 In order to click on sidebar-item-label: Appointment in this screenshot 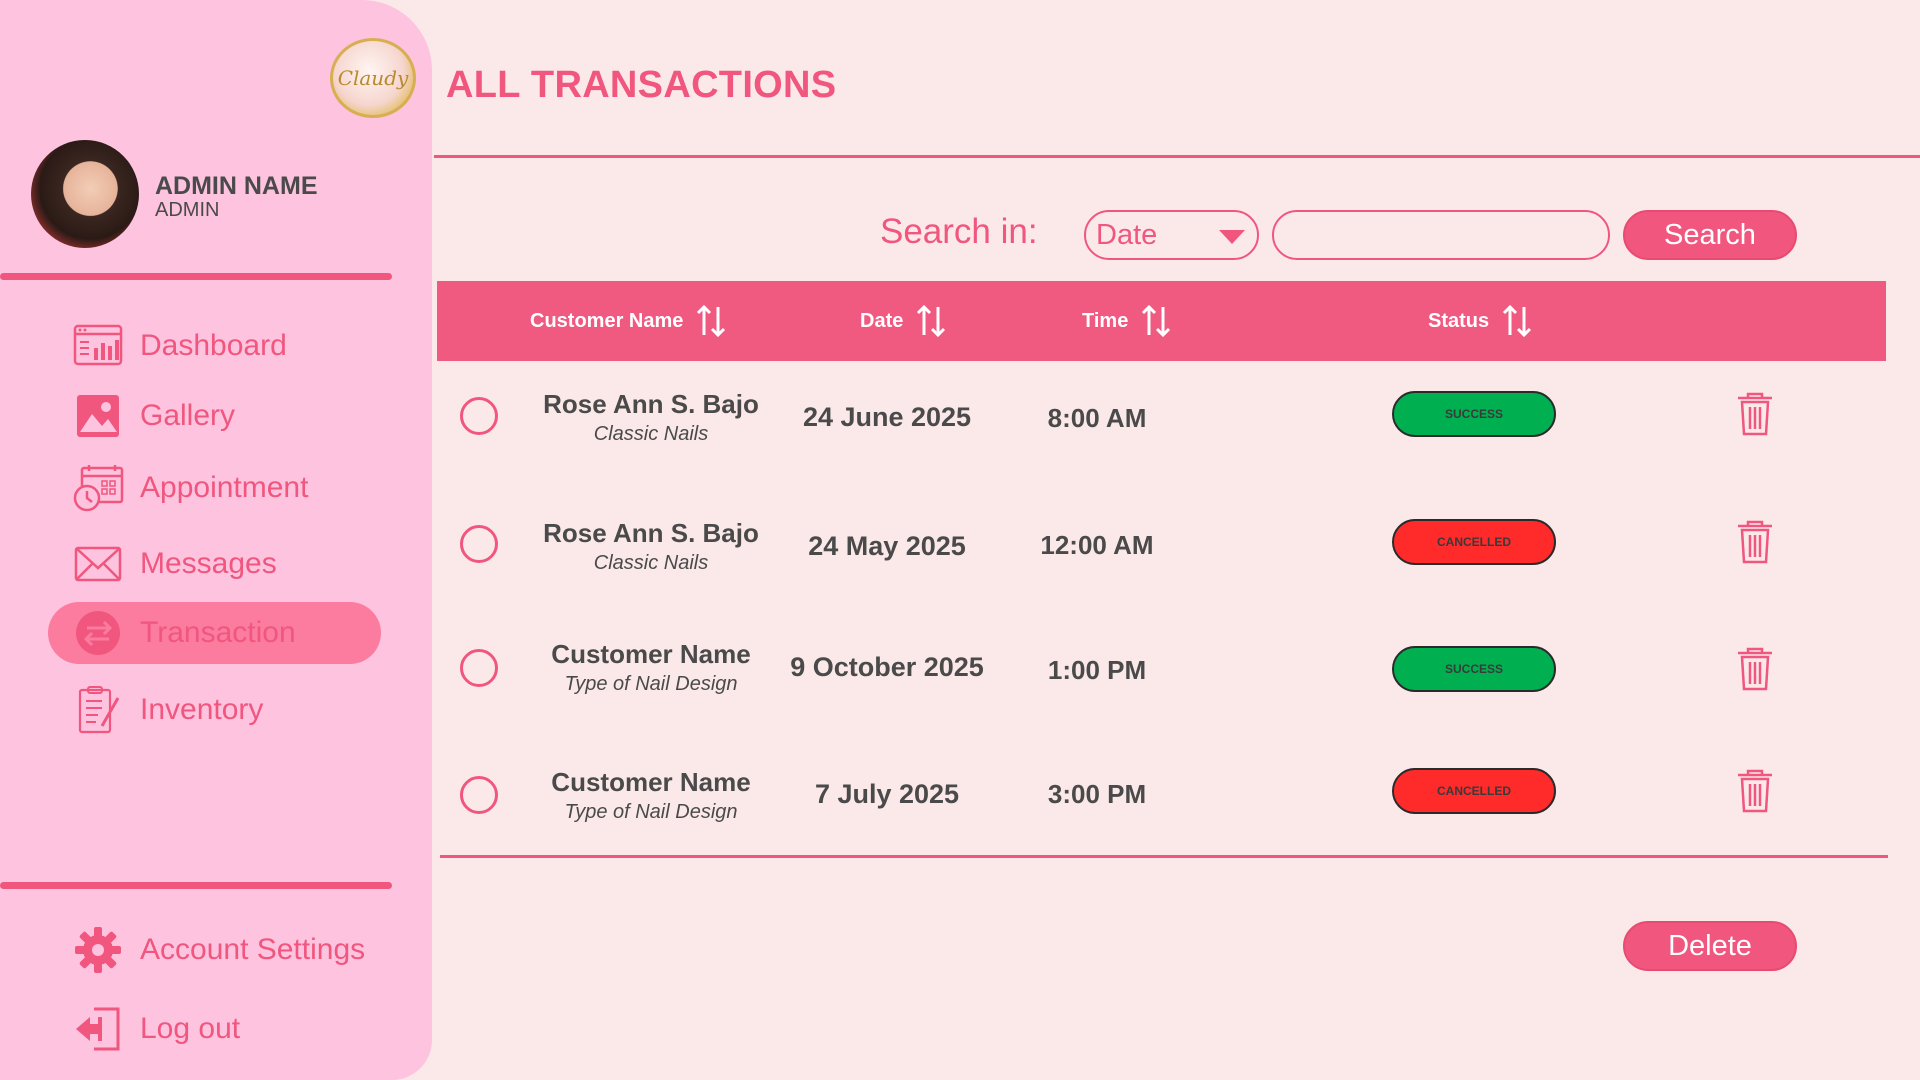, I will do `click(224, 487)`.